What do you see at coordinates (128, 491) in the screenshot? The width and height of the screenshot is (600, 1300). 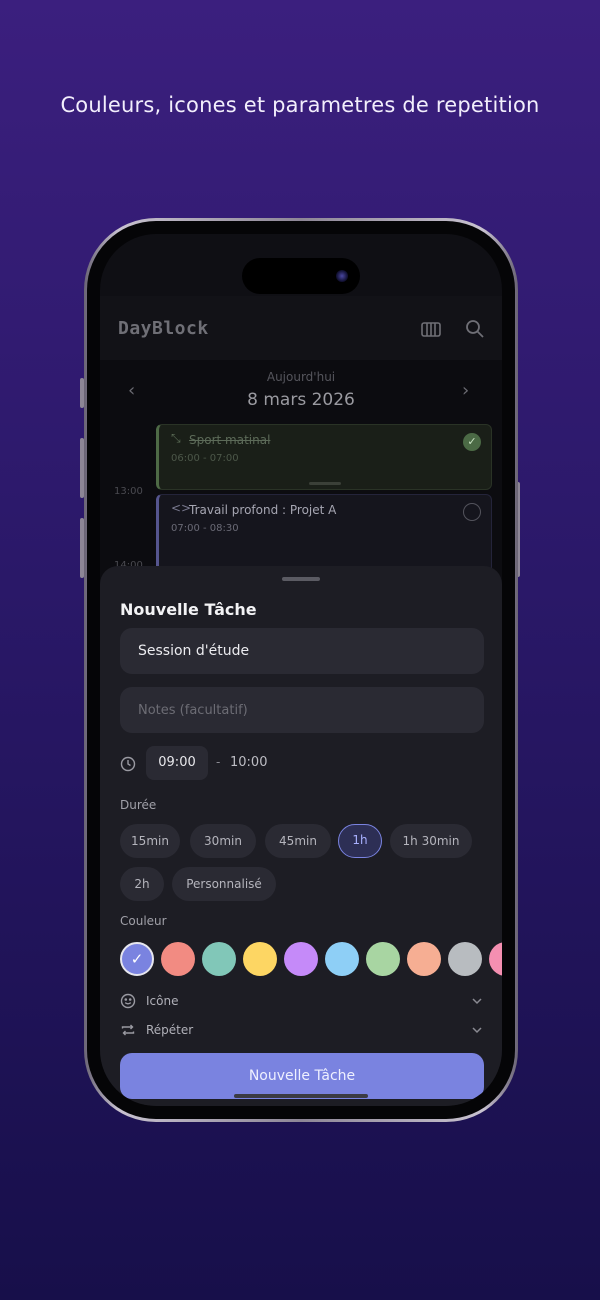 I see `time-label: 13:00` at bounding box center [128, 491].